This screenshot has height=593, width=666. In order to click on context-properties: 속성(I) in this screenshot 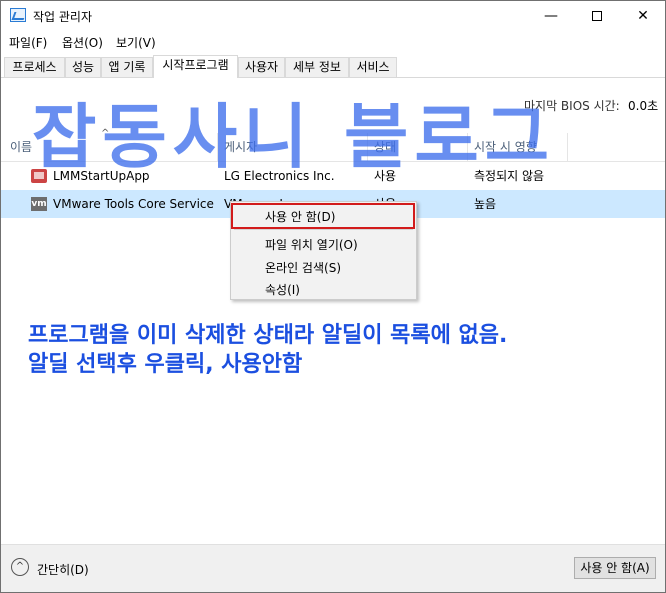, I will do `click(282, 289)`.